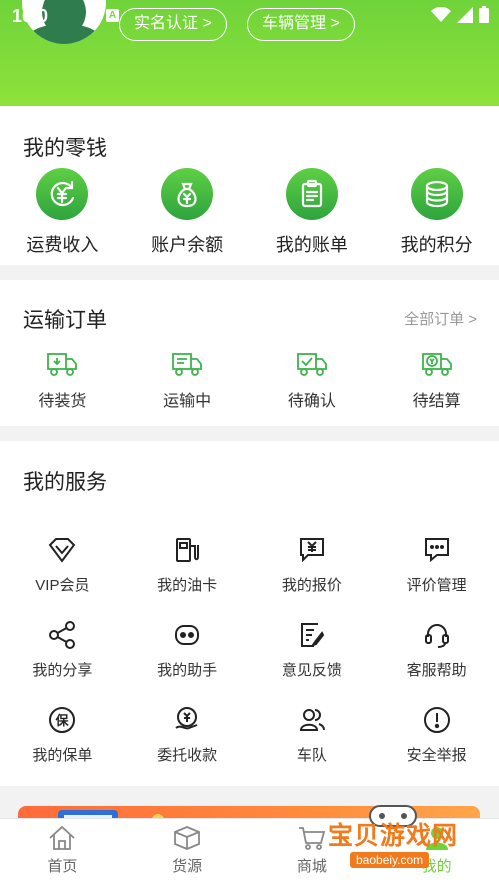 The image size is (499, 887). I want to click on service-item-label: 我的保单, so click(62, 755).